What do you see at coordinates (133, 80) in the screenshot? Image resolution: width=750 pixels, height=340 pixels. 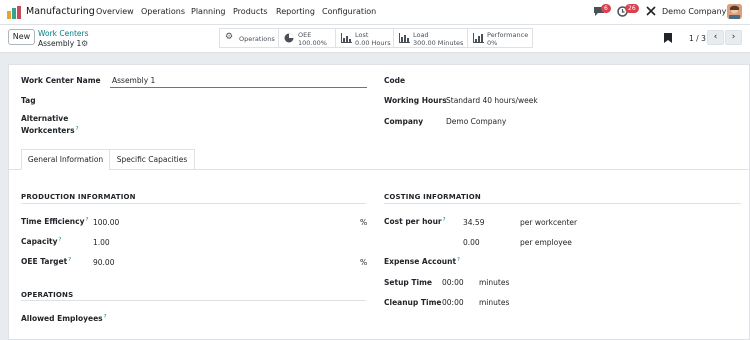 I see `work-center-name-input: Assembly 1` at bounding box center [133, 80].